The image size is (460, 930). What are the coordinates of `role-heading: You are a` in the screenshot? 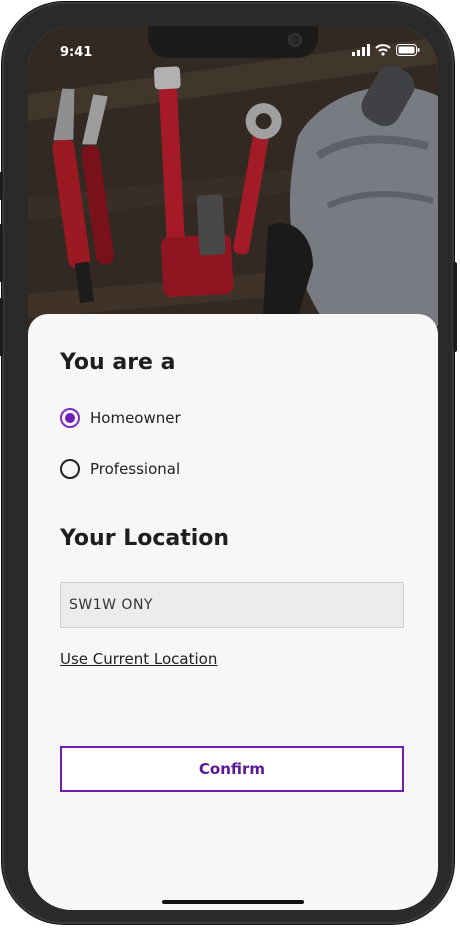 It's located at (118, 362).